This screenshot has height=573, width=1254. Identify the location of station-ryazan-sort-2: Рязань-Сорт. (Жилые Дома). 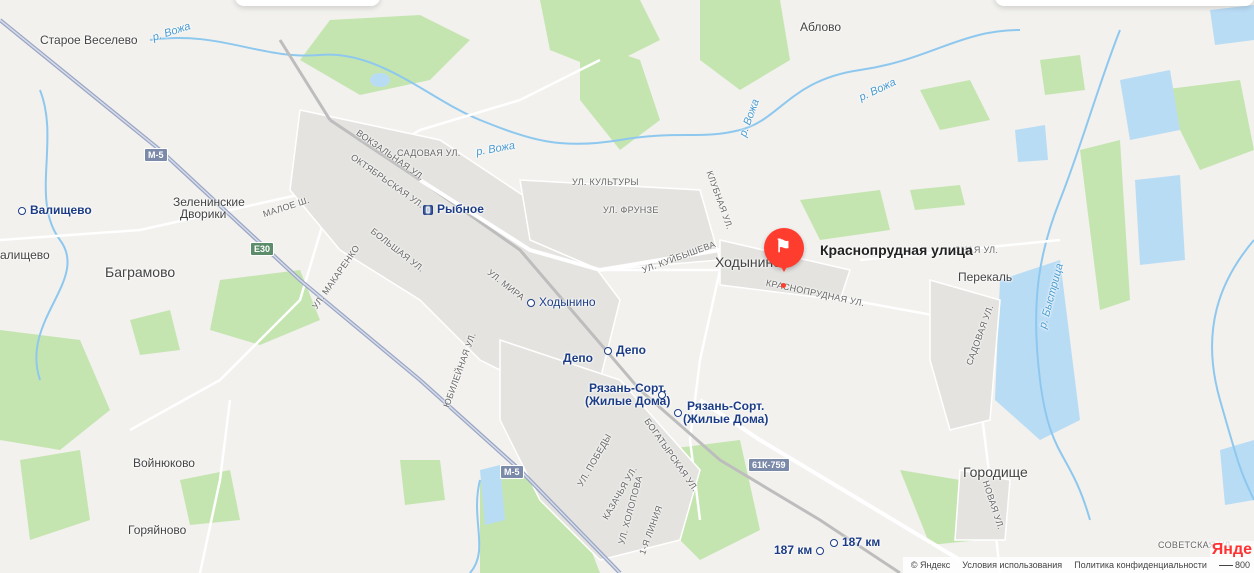
(725, 413).